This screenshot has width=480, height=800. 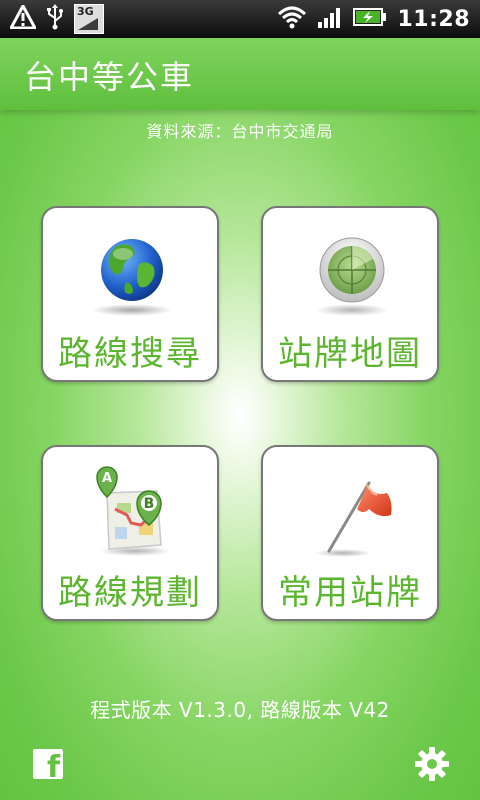 I want to click on title-bar: 台中等公車, so click(x=240, y=74).